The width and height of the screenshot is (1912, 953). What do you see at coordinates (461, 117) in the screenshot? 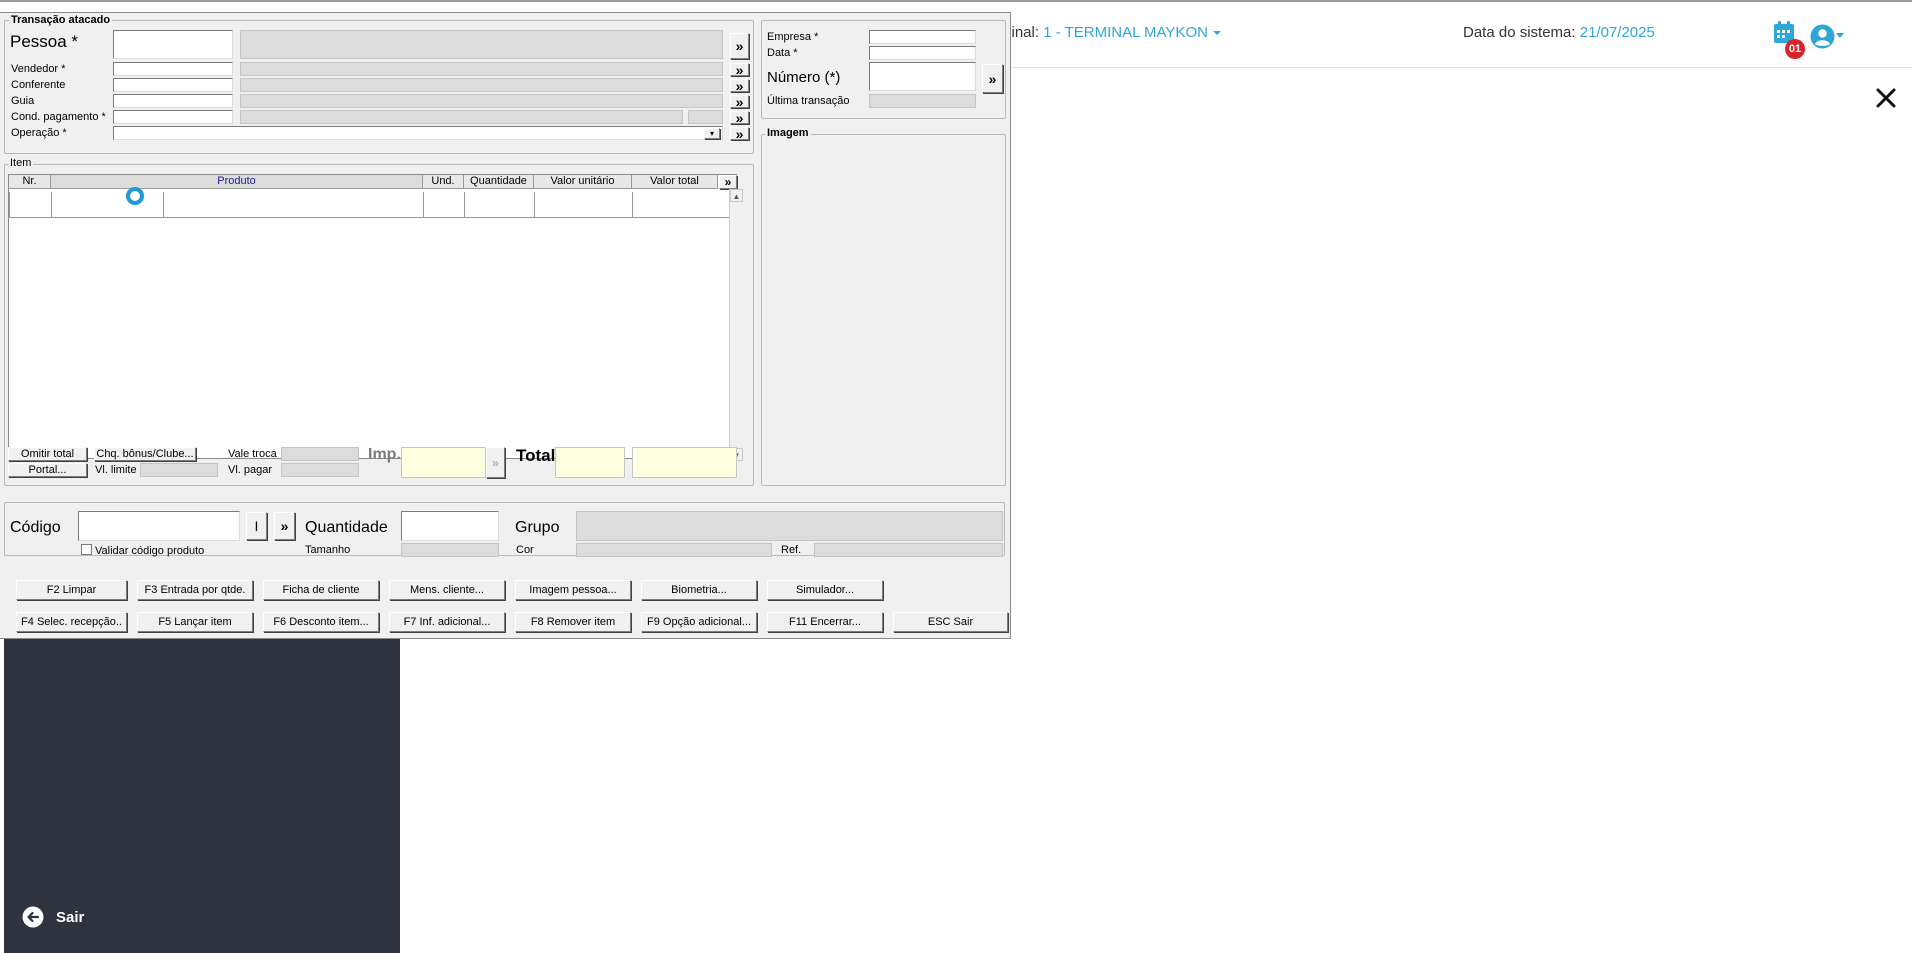
I see `cond-pagamento-name-field` at bounding box center [461, 117].